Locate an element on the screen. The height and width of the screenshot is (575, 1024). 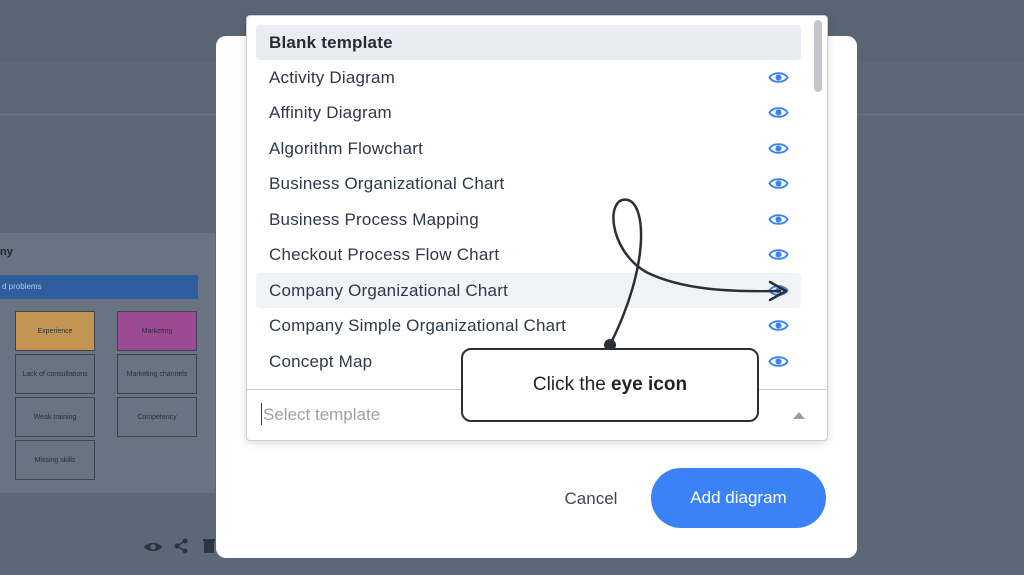
callout-emphasis: eye icon is located at coordinates (649, 384).